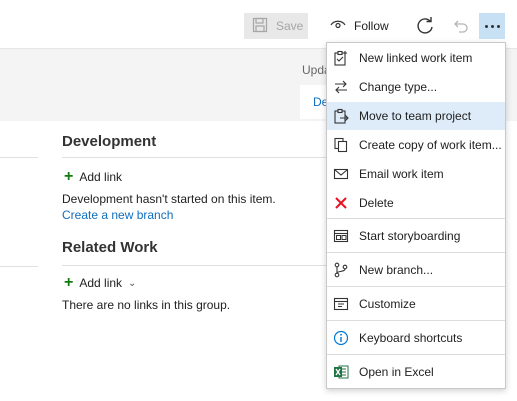 This screenshot has height=401, width=517. Describe the element at coordinates (341, 270) in the screenshot. I see `branch-icon` at that location.